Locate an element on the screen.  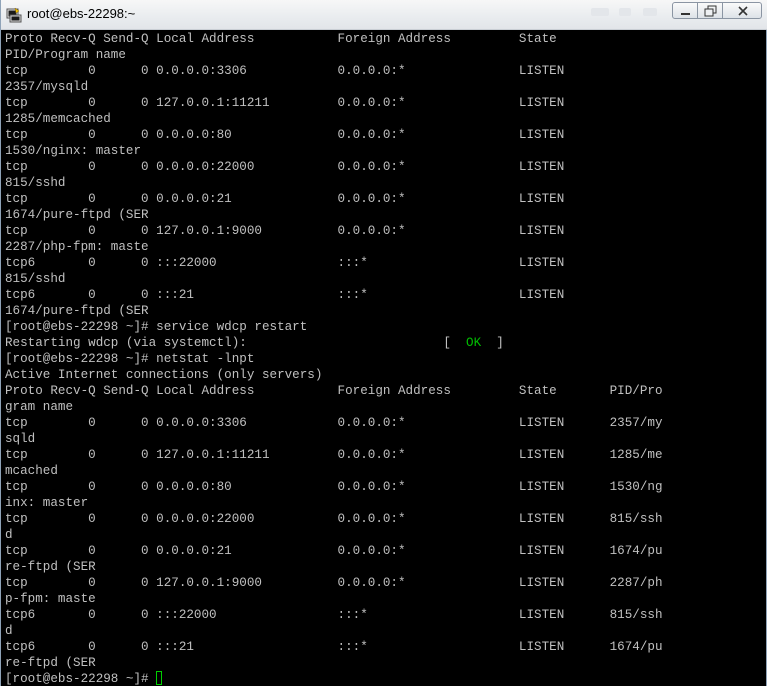
terminal-line: 1285/memcached is located at coordinates (384, 119).